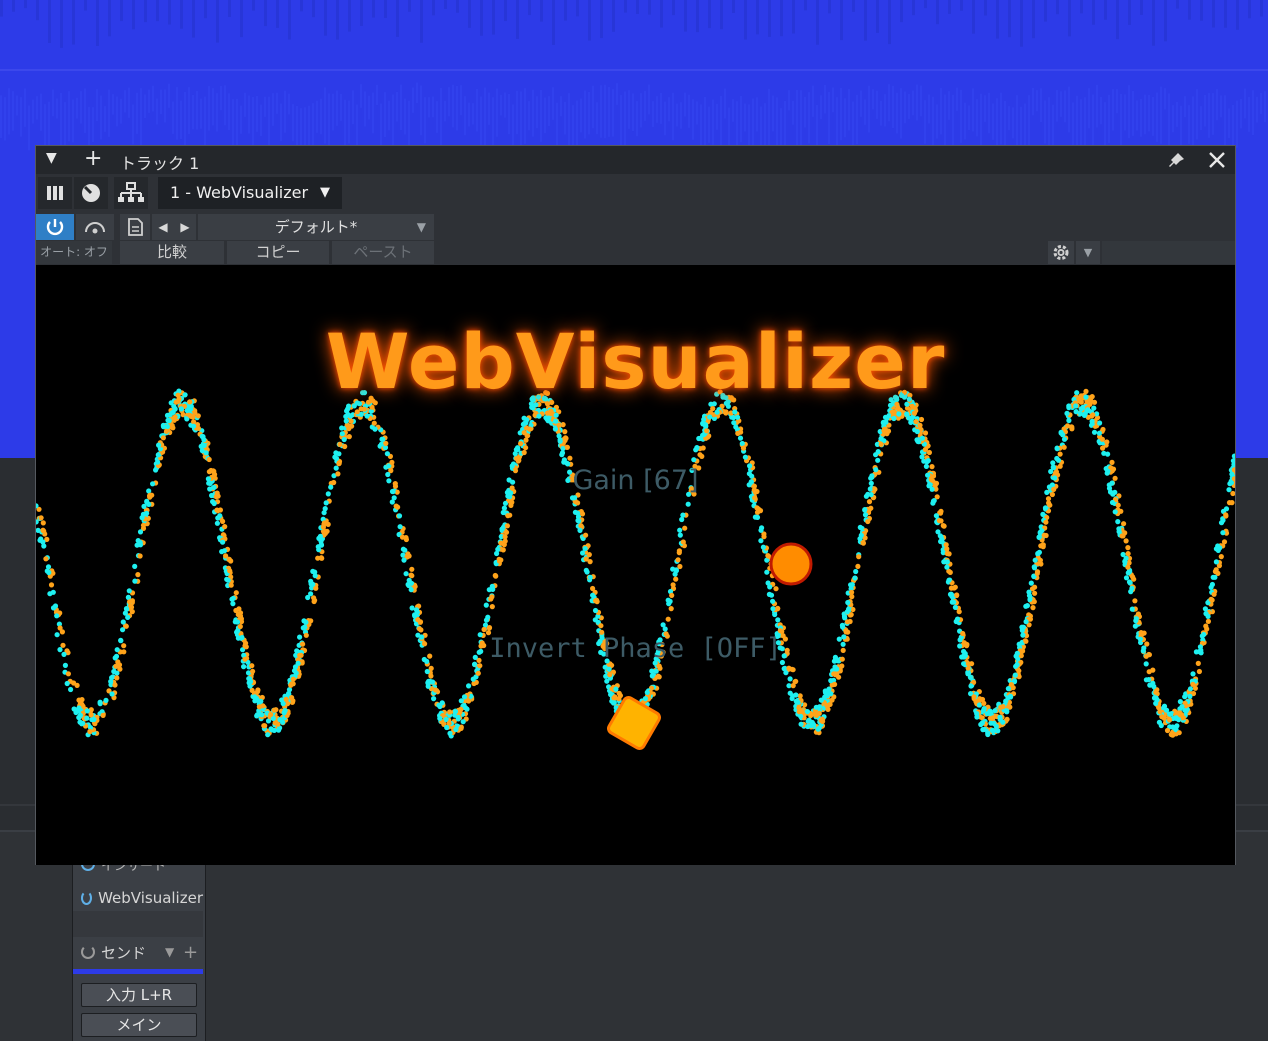  I want to click on insert-plugin-label: WebVisualizer, so click(150, 898).